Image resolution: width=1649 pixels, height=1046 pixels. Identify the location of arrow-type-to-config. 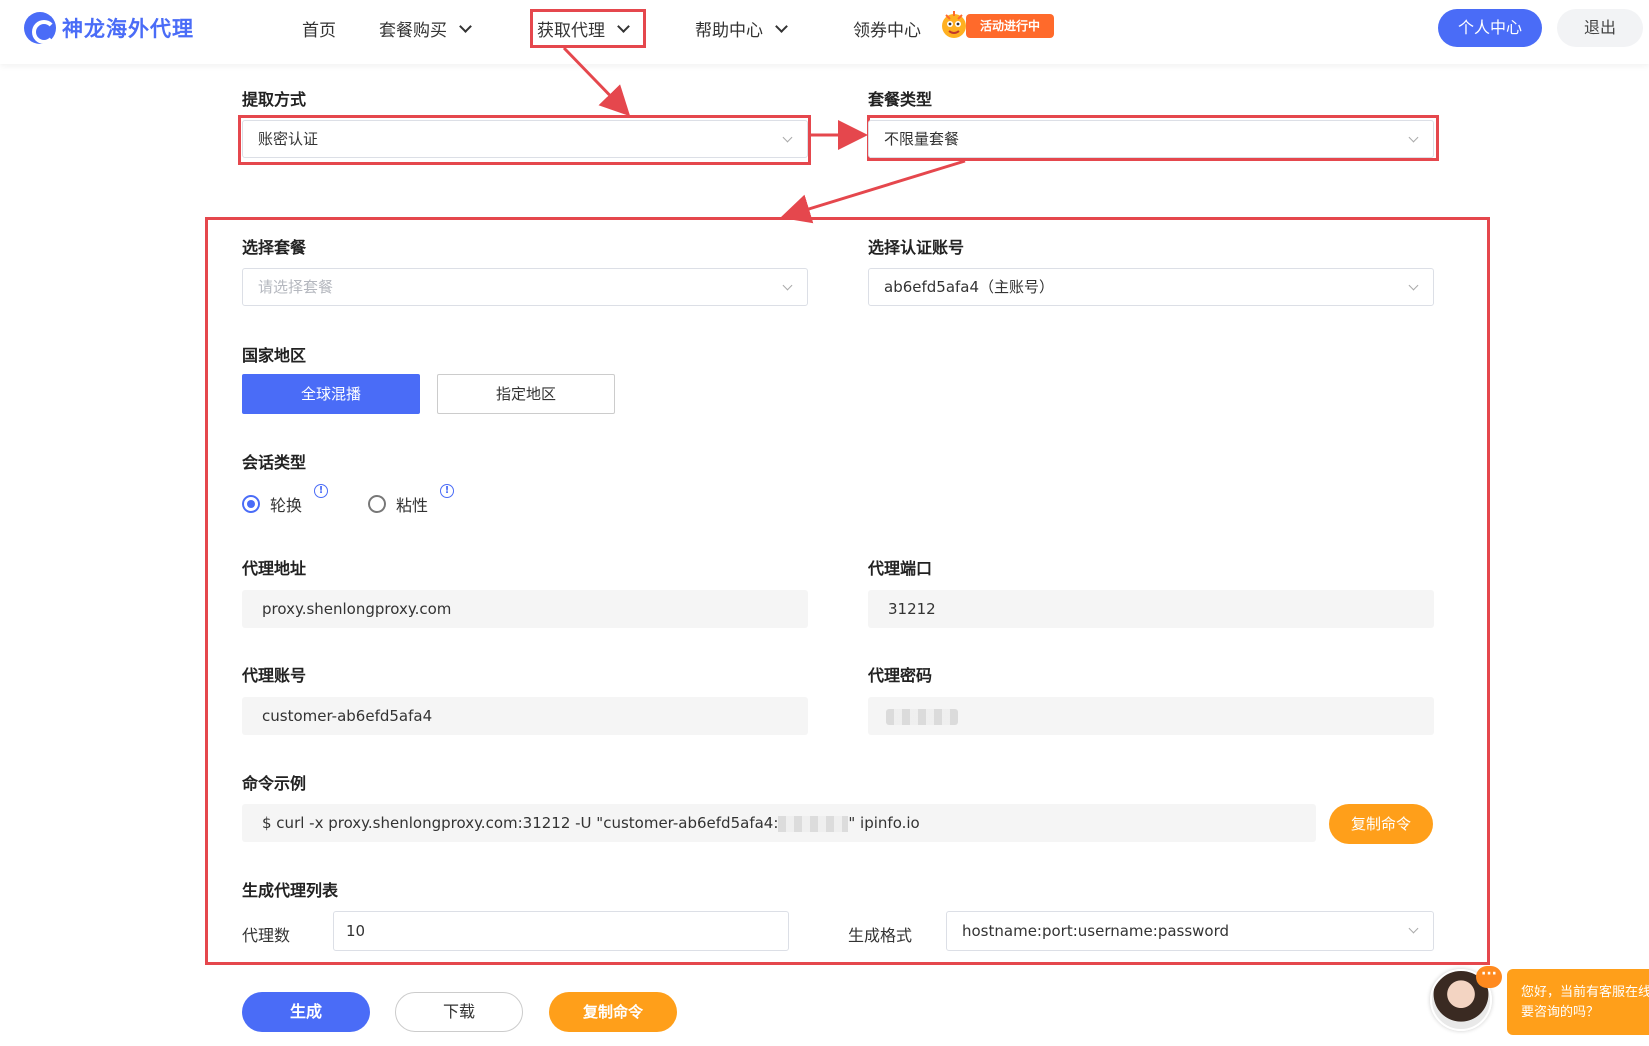
(873, 191).